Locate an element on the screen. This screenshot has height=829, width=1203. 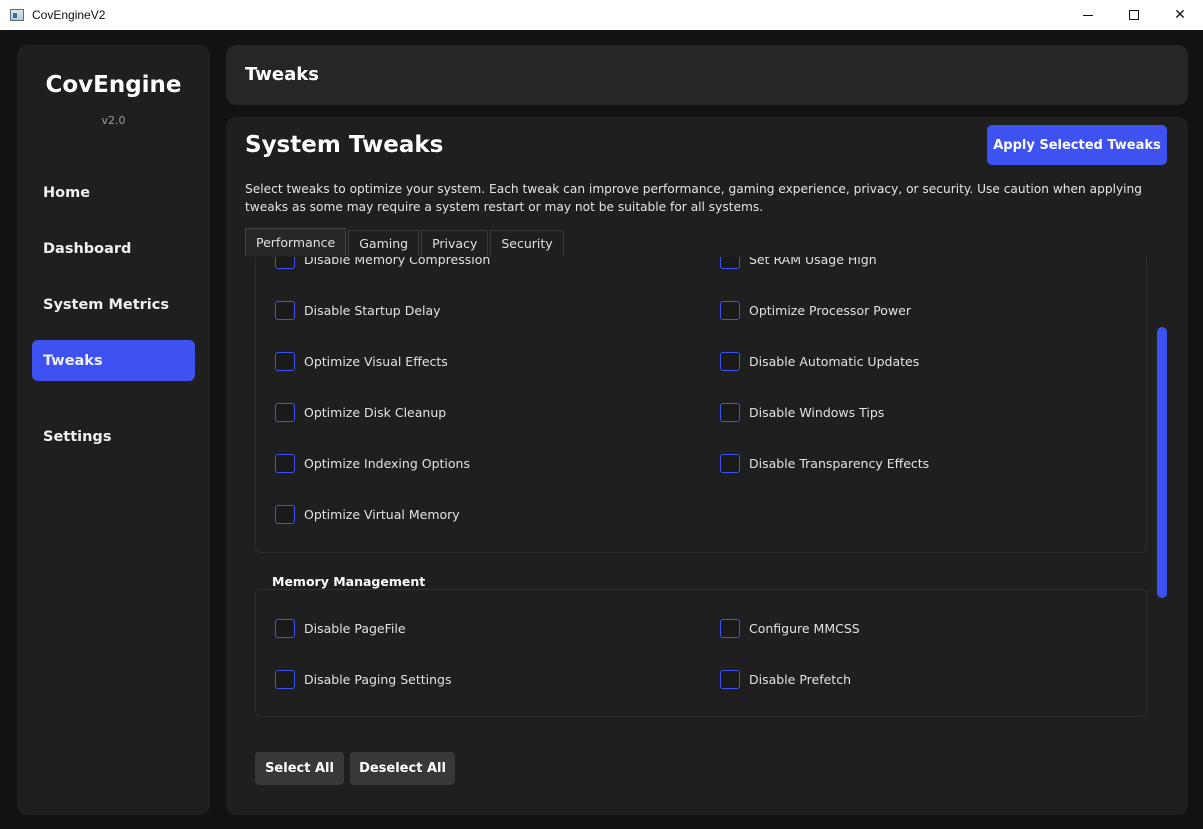
tweak-tabs: Performance Gaming Privacy Security is located at coordinates (405, 242).